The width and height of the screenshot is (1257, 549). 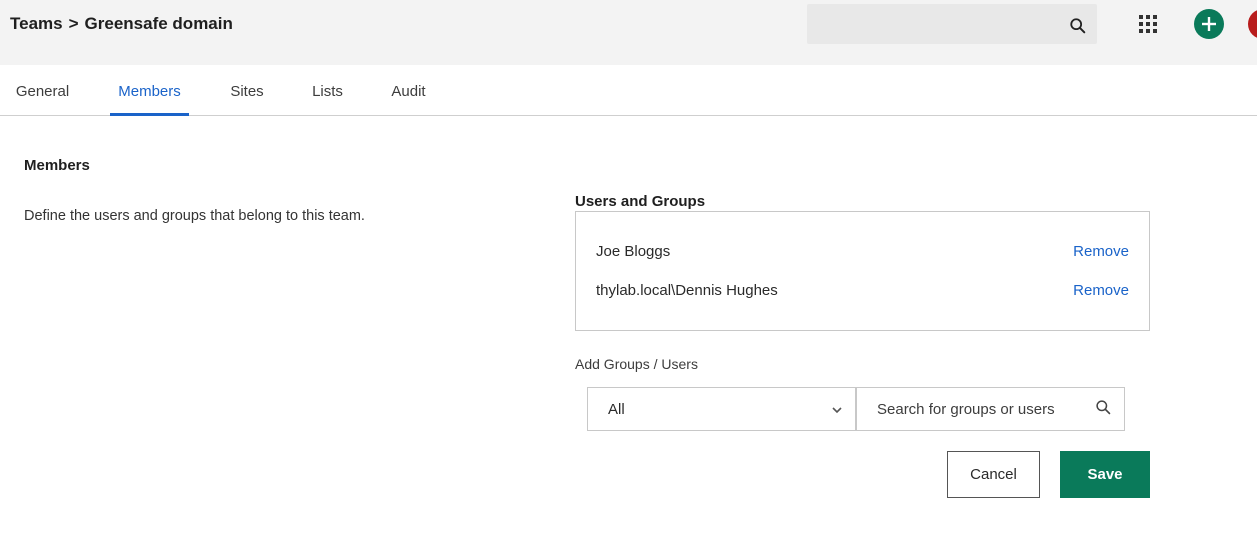 What do you see at coordinates (633, 251) in the screenshot?
I see `member-name: Joe Bloggs` at bounding box center [633, 251].